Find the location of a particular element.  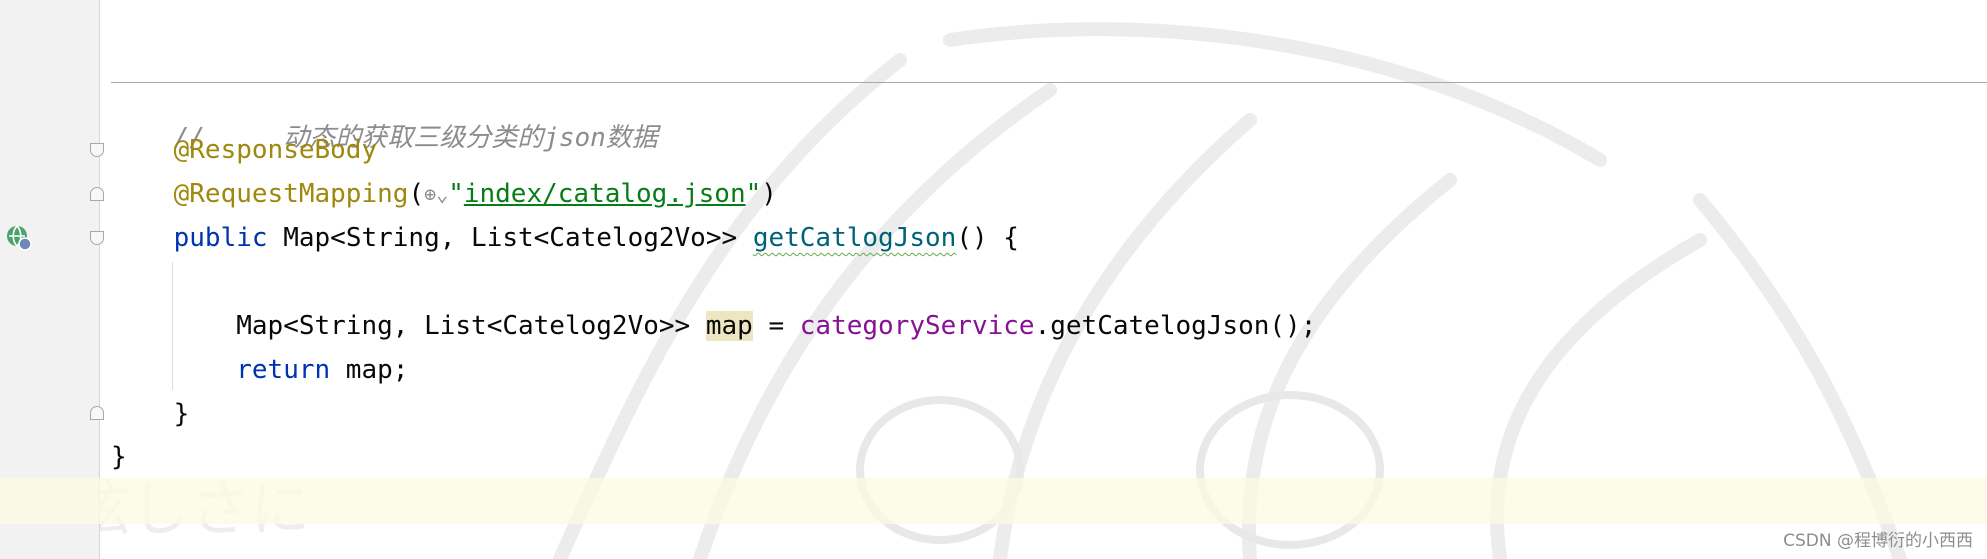

return-type: Map<String, List<Catelog2Vo>> is located at coordinates (510, 238).